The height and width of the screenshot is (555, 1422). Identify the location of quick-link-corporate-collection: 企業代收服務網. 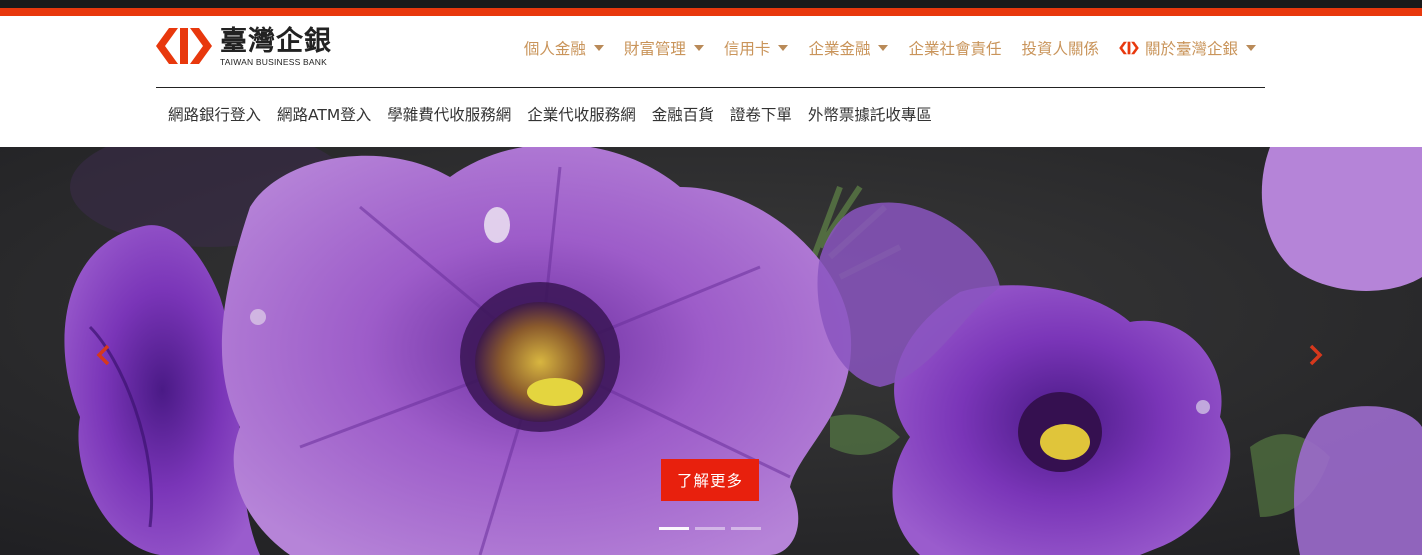
(581, 114).